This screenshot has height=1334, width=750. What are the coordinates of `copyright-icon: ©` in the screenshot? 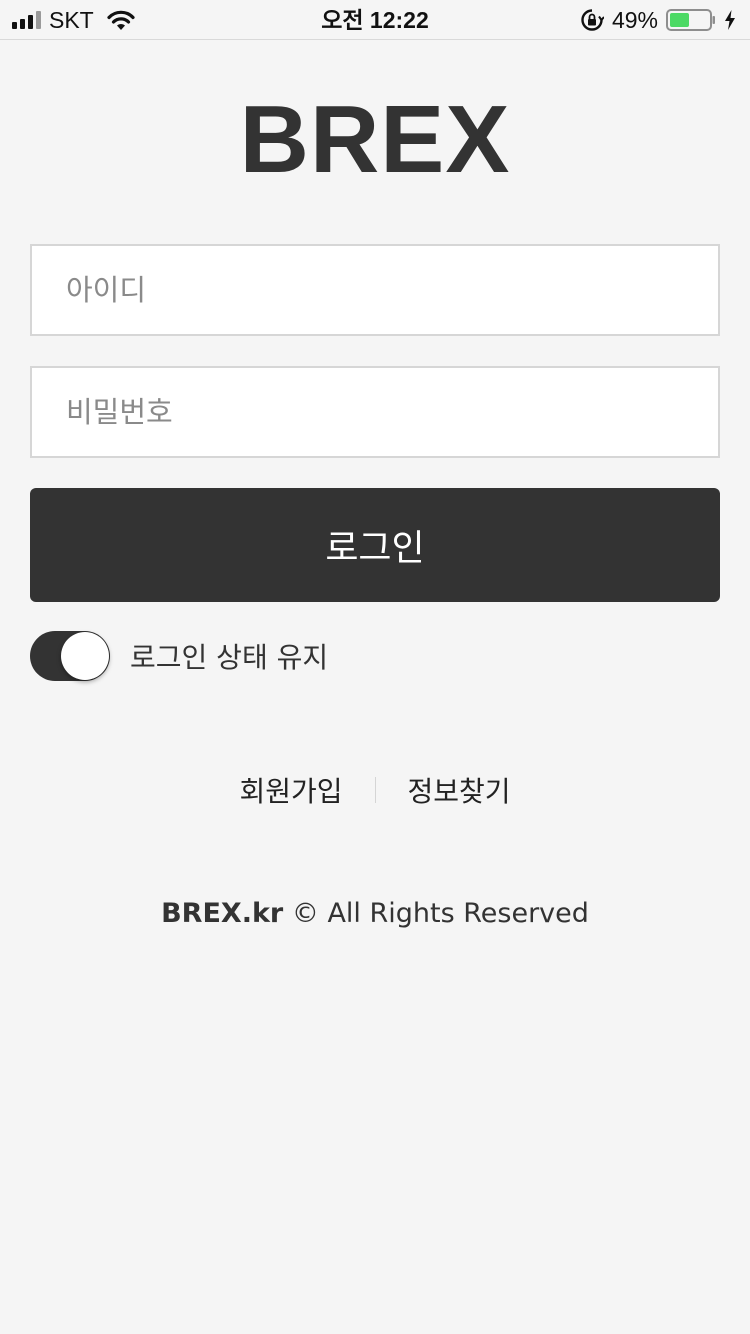 It's located at (305, 913).